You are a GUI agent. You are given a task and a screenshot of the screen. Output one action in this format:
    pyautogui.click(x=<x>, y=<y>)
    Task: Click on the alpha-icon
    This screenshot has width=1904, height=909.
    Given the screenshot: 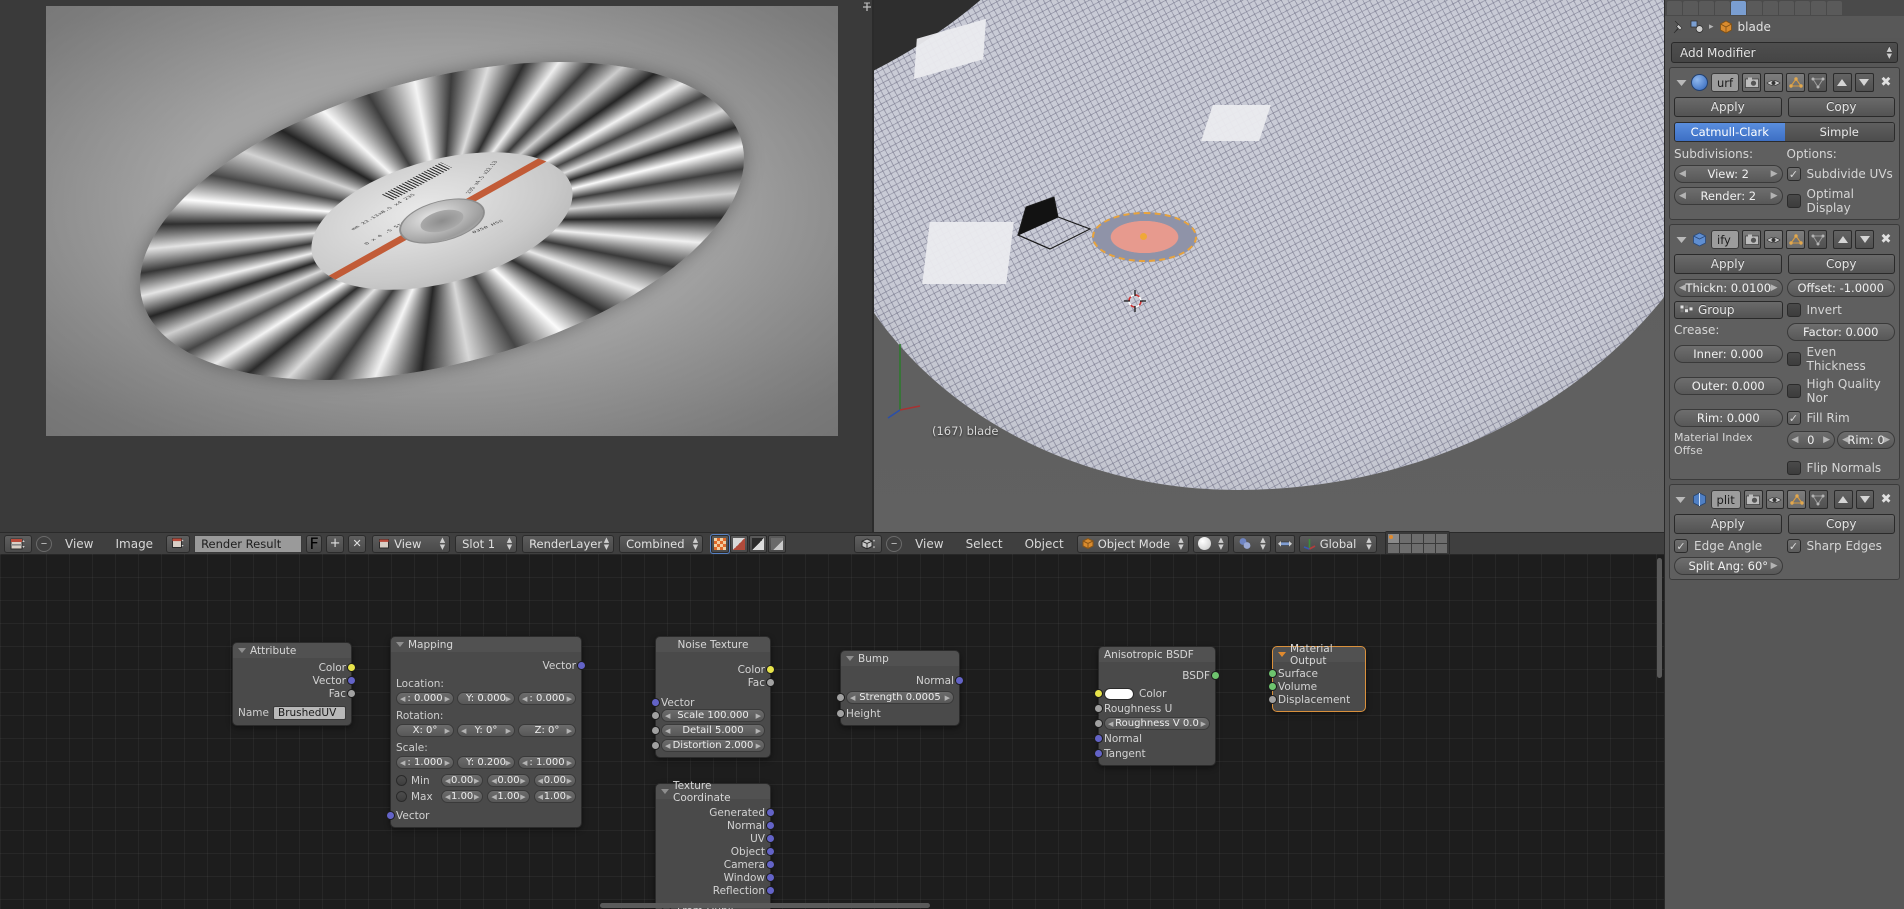 What is the action you would take?
    pyautogui.click(x=758, y=543)
    